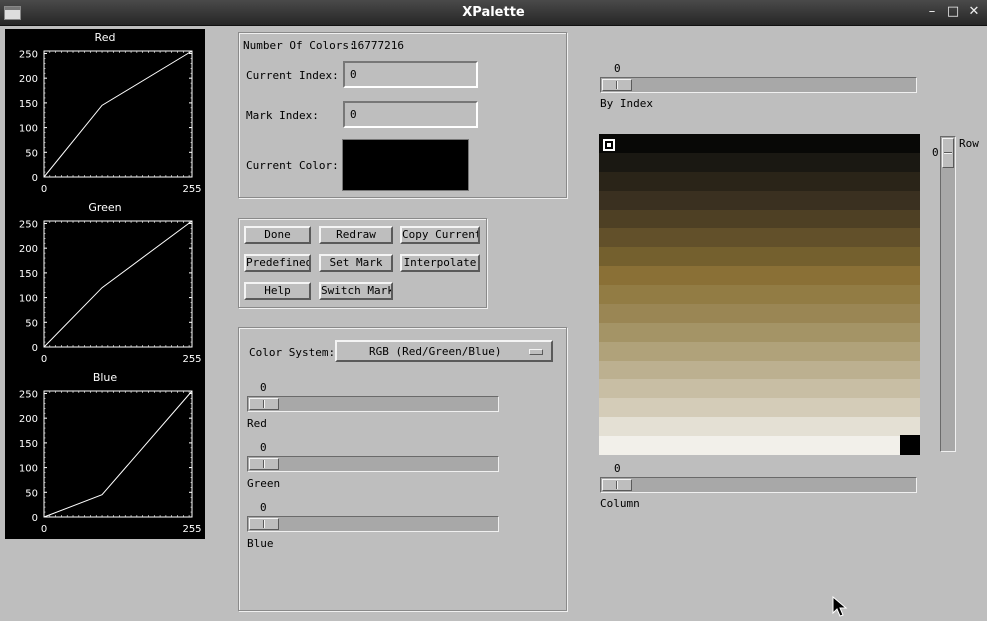  I want to click on green-slider-thumb, so click(264, 464).